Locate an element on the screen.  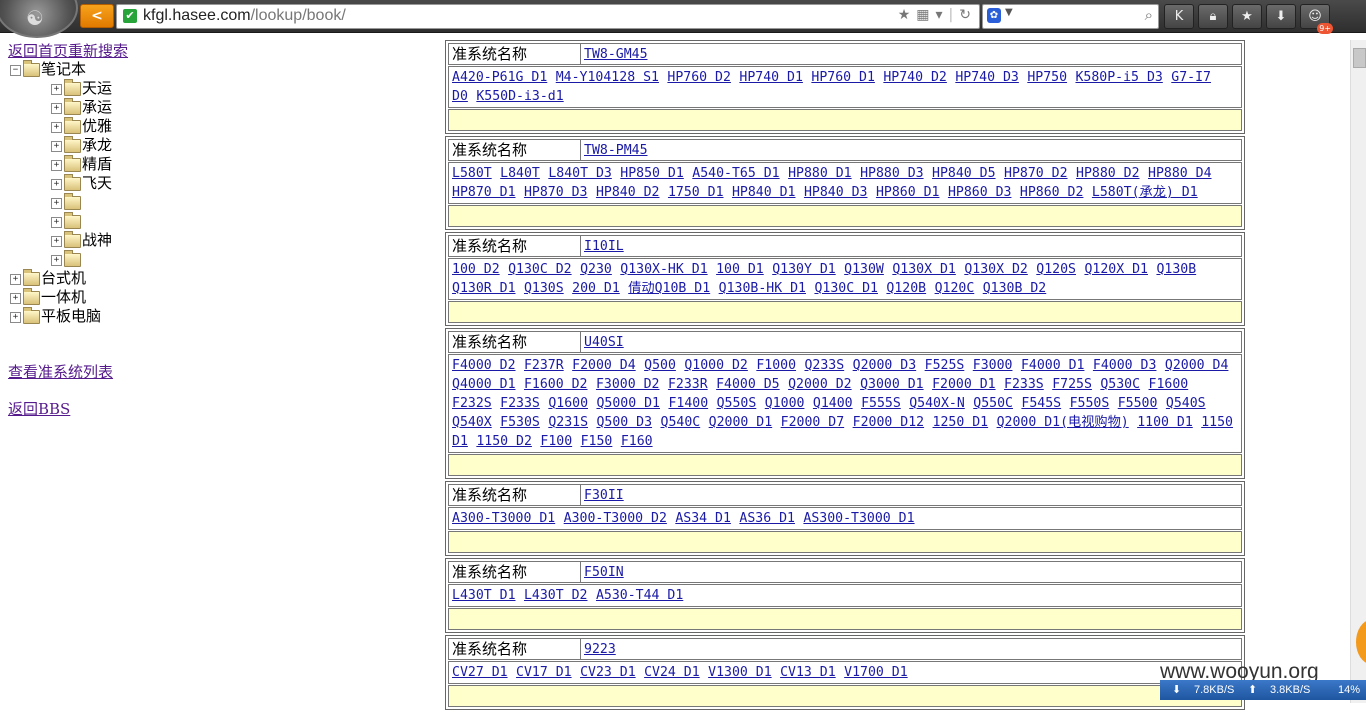
model-link: A300-T3000 D2 is located at coordinates (615, 518).